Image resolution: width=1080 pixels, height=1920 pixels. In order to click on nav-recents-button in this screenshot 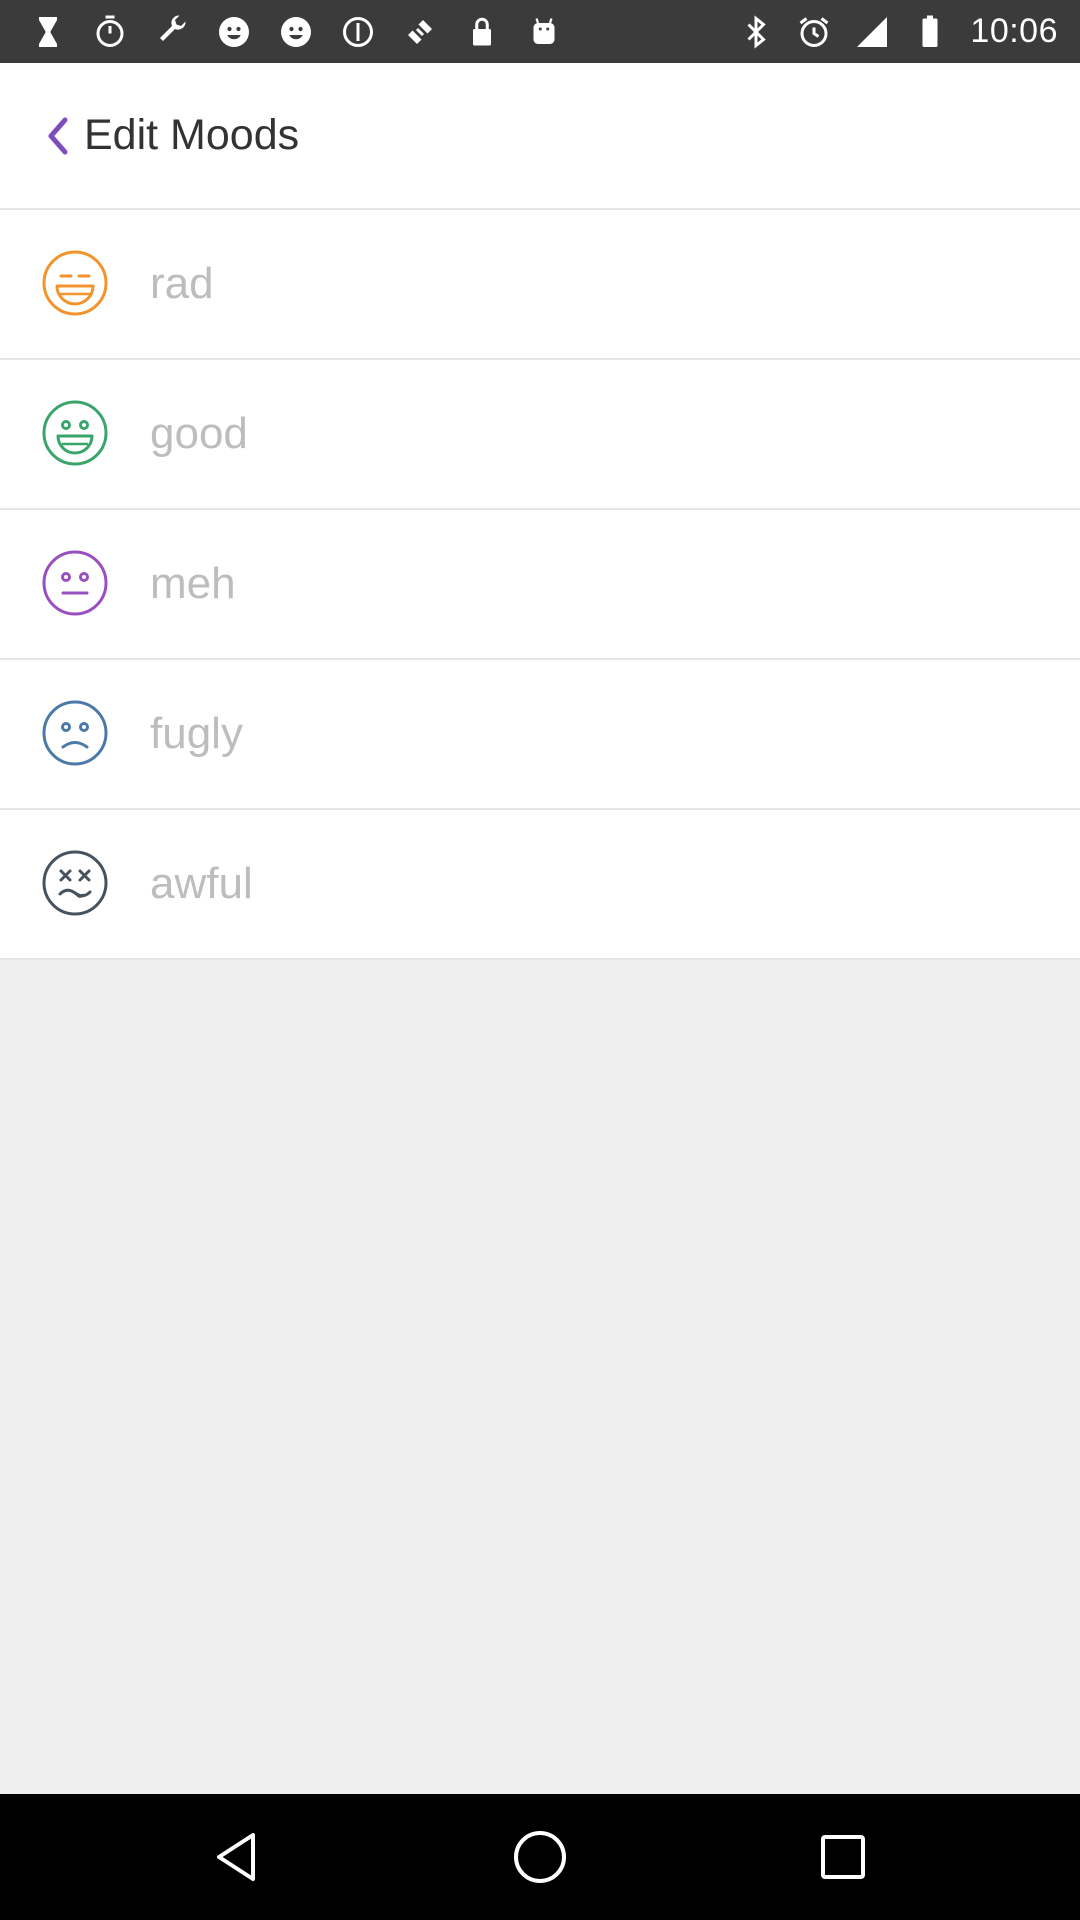, I will do `click(843, 1857)`.